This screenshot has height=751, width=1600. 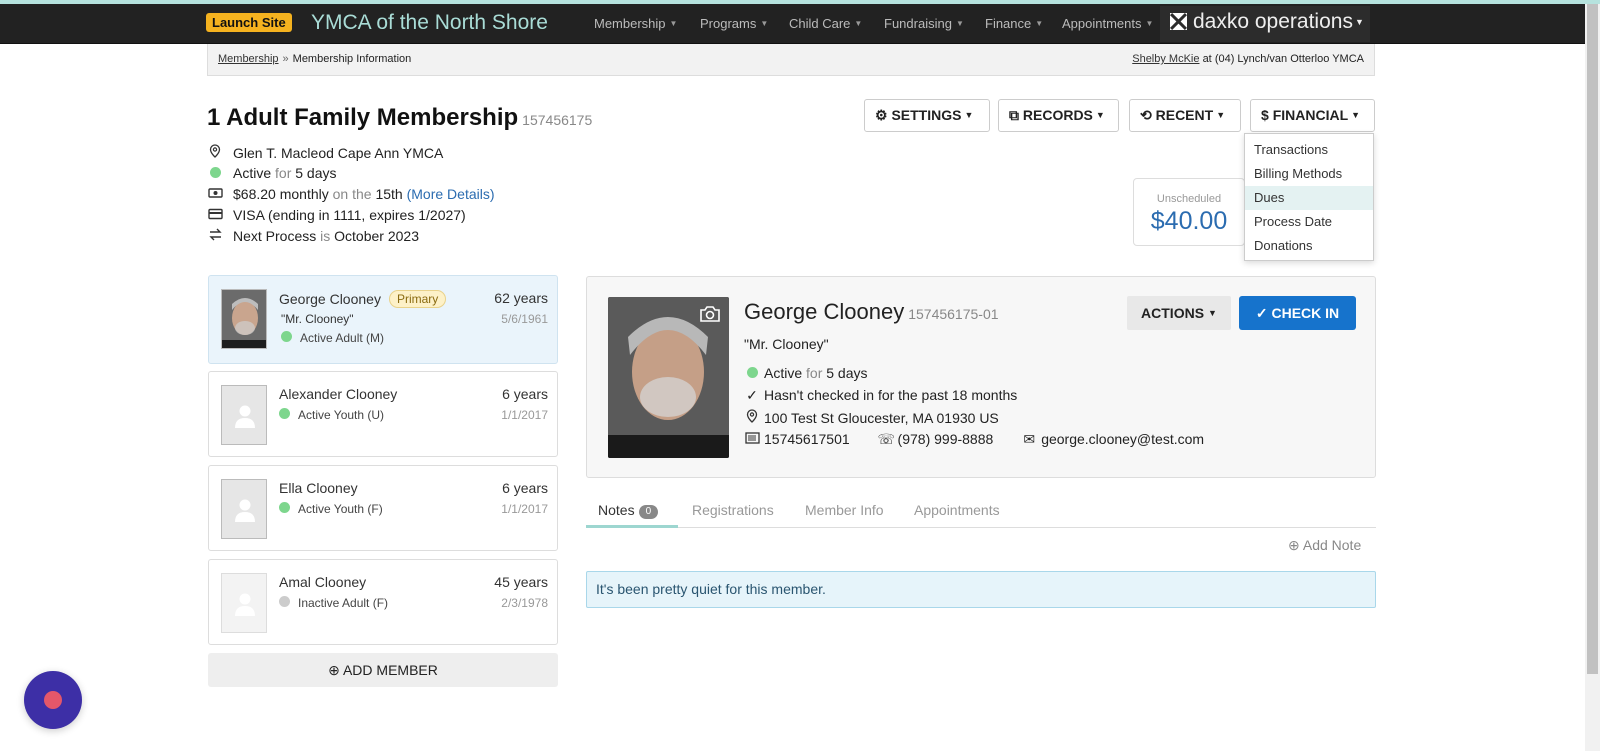 What do you see at coordinates (668, 377) in the screenshot?
I see `member-large-photo` at bounding box center [668, 377].